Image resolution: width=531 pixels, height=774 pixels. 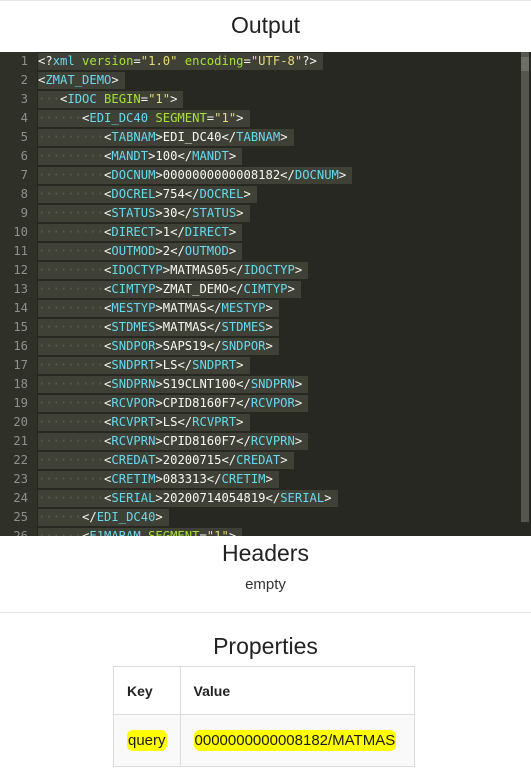 What do you see at coordinates (174, 532) in the screenshot?
I see `code-token: SEGMENT` at bounding box center [174, 532].